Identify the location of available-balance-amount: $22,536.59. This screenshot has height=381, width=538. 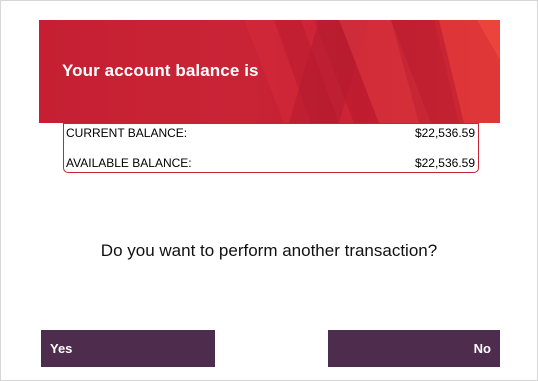
(444, 163).